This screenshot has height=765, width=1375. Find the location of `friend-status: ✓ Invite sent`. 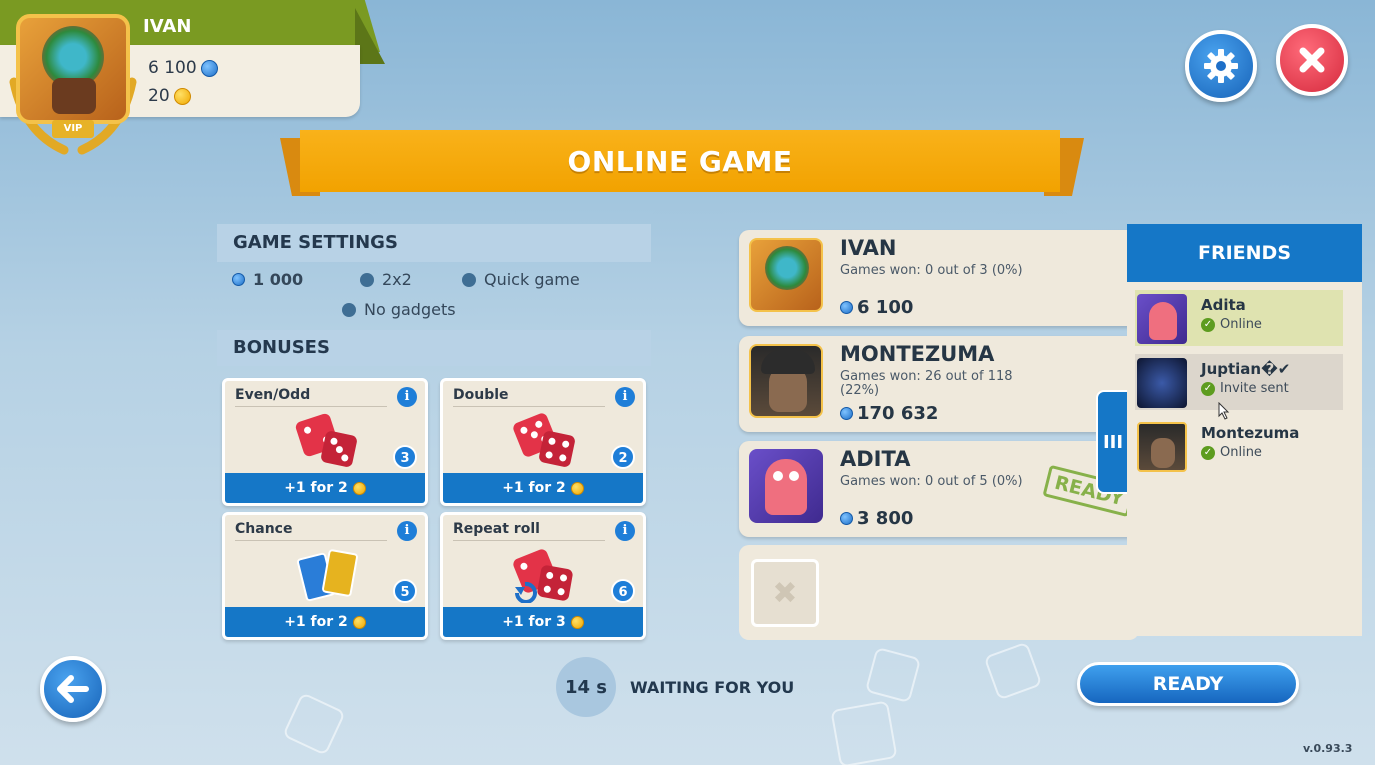

friend-status: ✓ Invite sent is located at coordinates (1245, 388).